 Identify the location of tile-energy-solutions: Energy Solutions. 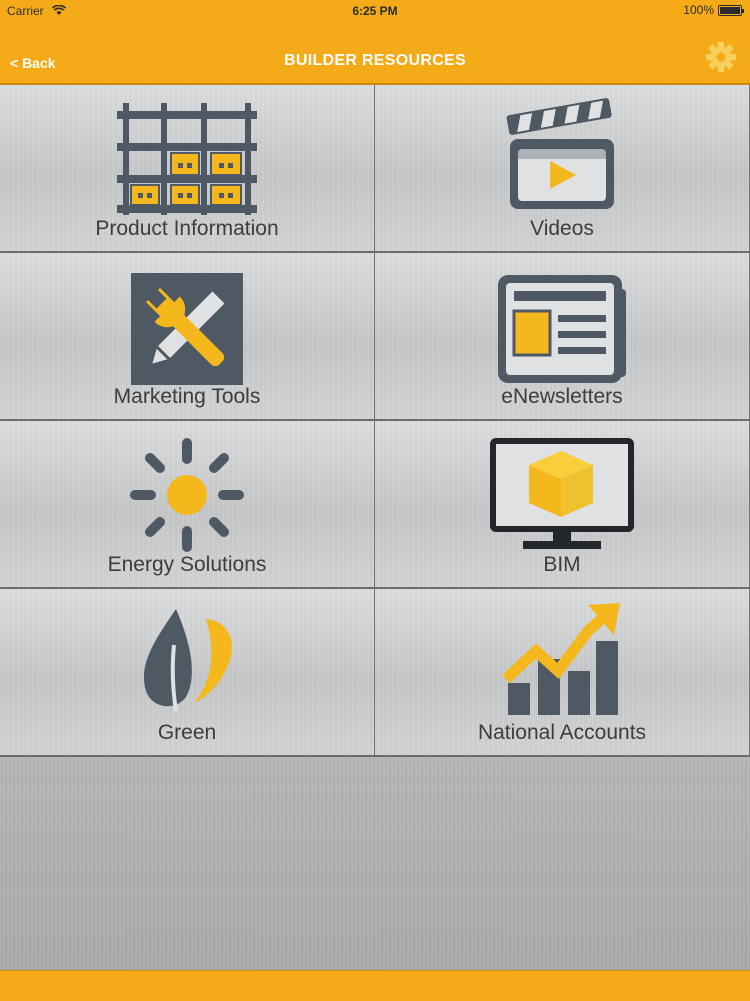
(187, 505).